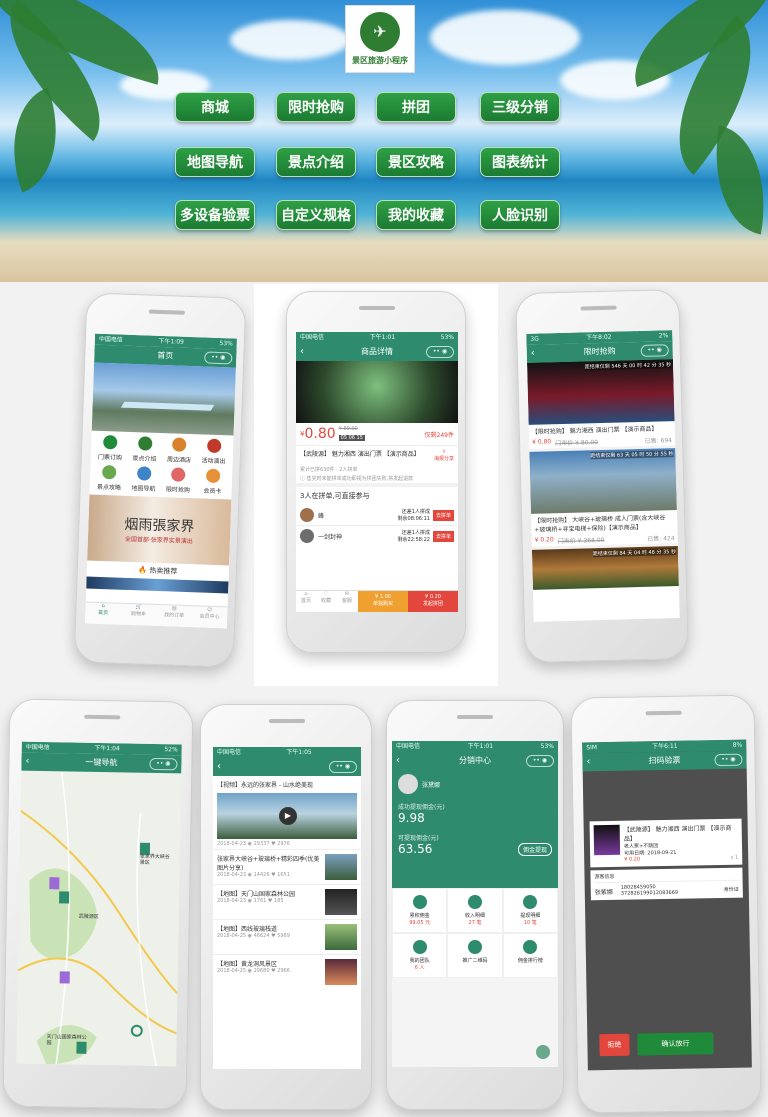 This screenshot has height=1117, width=768. I want to click on menu-hotels: 周边酒店, so click(179, 450).